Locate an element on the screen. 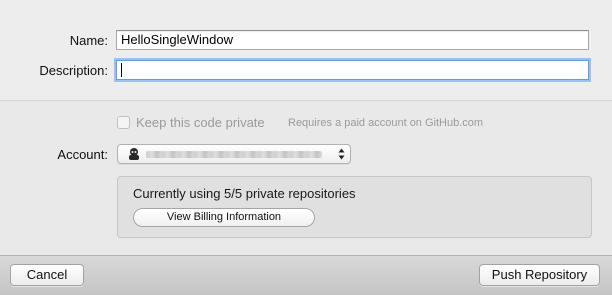 This screenshot has width=612, height=295. account-label: Account: is located at coordinates (82, 154).